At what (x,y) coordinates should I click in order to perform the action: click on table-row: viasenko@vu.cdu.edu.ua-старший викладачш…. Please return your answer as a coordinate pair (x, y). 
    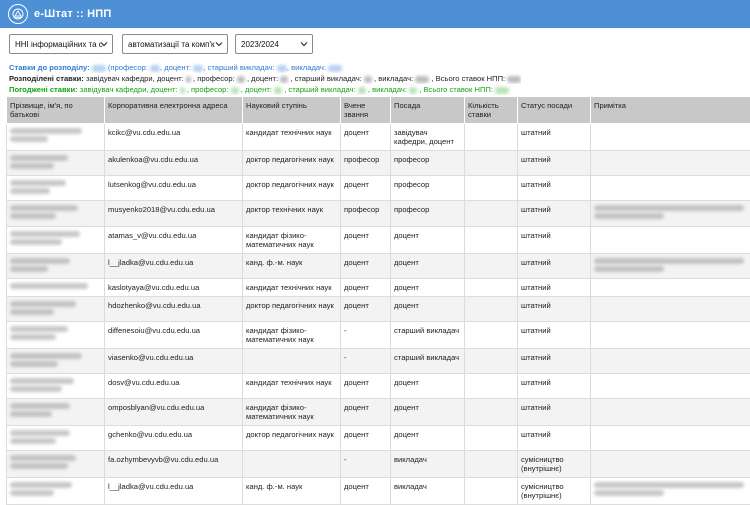
    Looking at the image, I should click on (378, 361).